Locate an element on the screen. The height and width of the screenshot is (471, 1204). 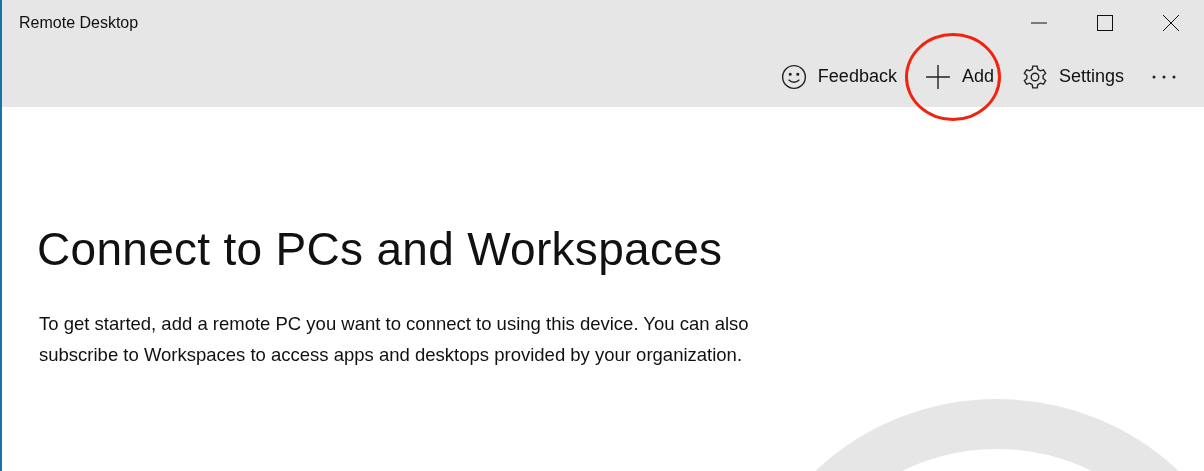
settings-button: Settings is located at coordinates (1072, 76).